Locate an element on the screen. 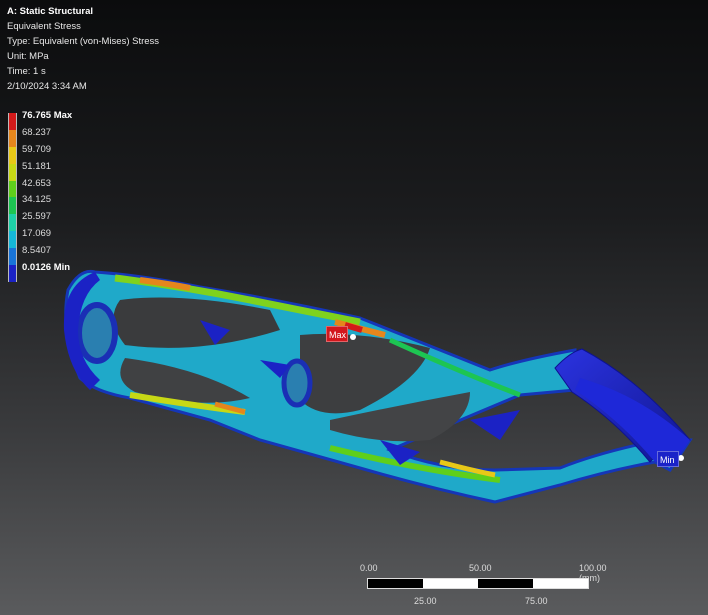 The height and width of the screenshot is (615, 708). scale-label: 0.00 is located at coordinates (369, 568).